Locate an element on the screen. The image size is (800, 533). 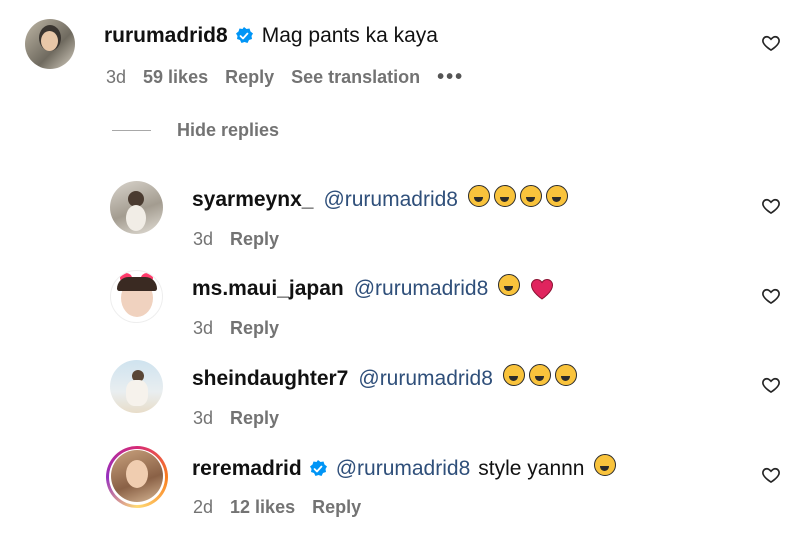
see-translation-button: See translation is located at coordinates (355, 77).